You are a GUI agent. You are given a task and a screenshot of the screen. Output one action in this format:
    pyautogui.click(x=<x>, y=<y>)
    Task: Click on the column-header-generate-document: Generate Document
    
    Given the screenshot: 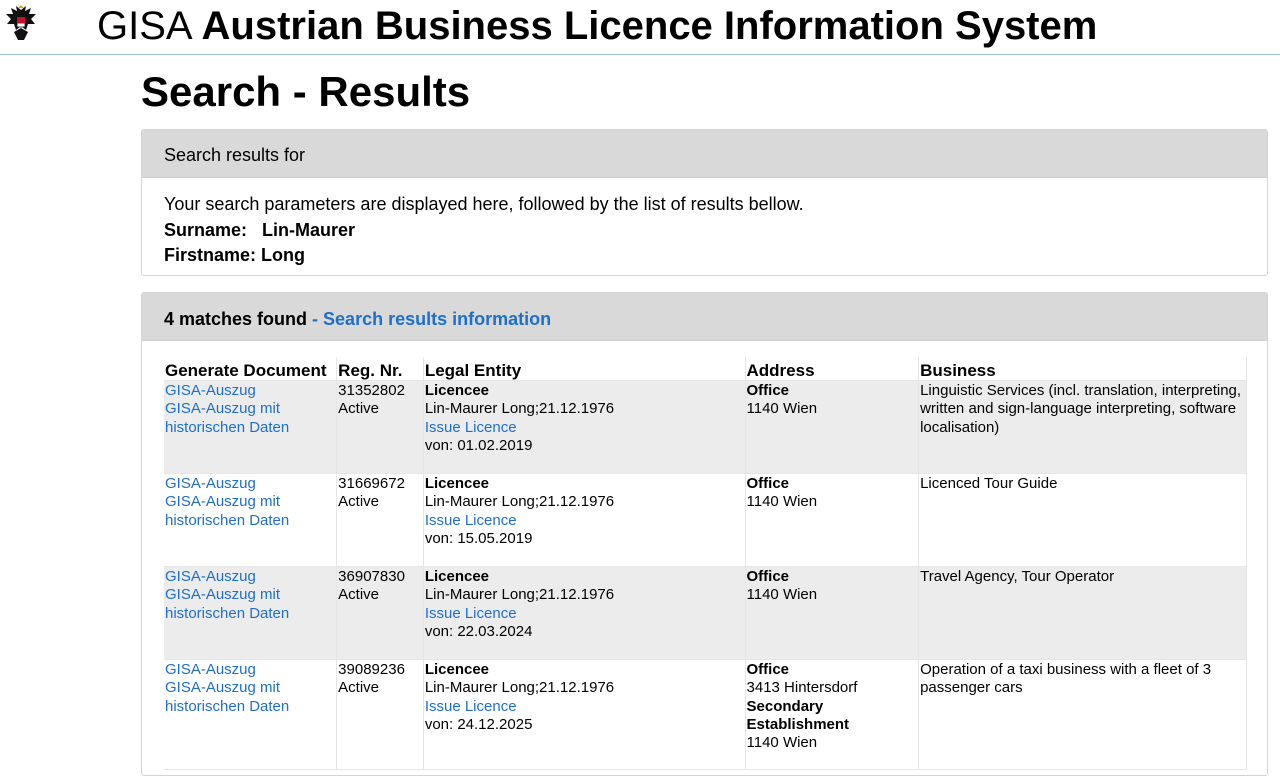 What is the action you would take?
    pyautogui.click(x=251, y=369)
    